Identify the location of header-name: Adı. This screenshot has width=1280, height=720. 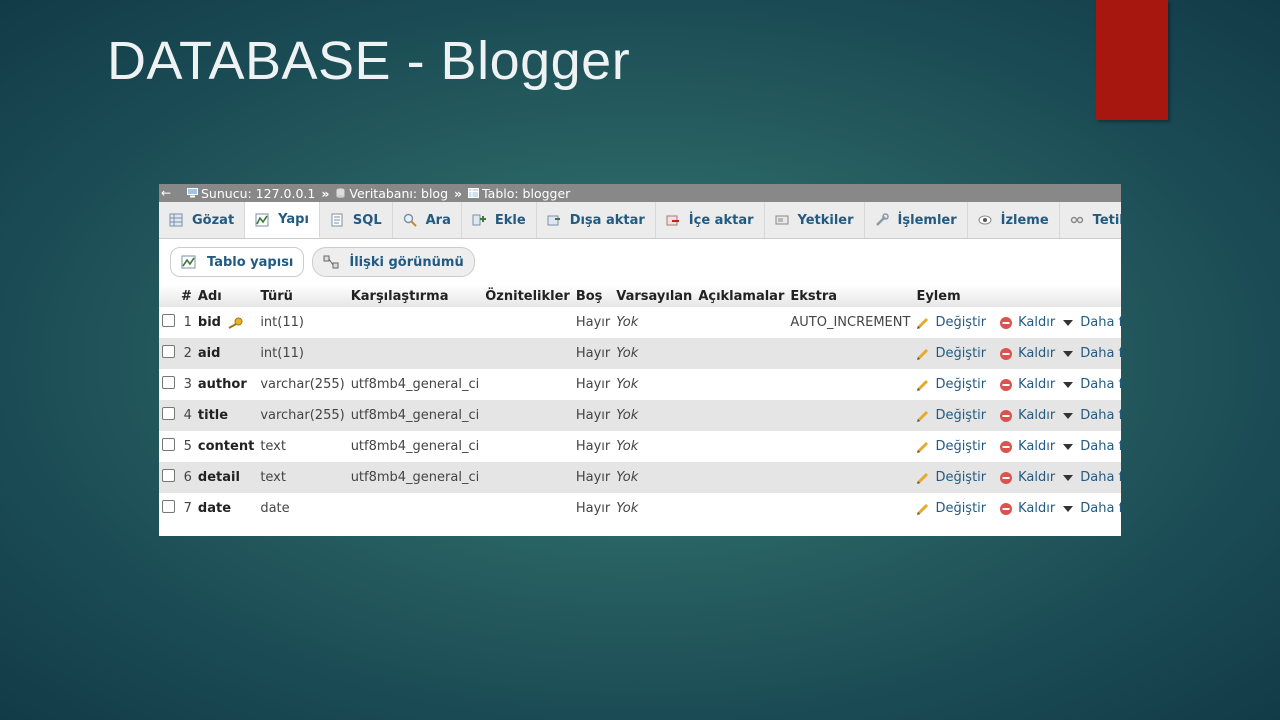
(226, 296).